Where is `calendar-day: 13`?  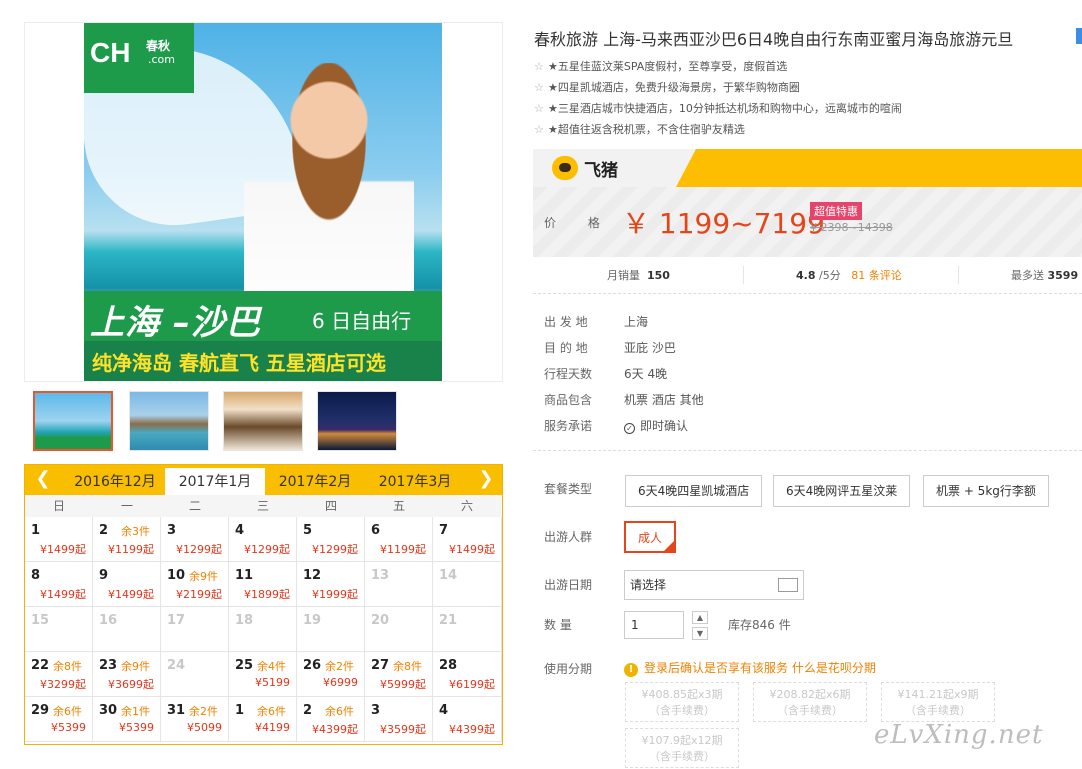
calendar-day: 13 is located at coordinates (399, 584).